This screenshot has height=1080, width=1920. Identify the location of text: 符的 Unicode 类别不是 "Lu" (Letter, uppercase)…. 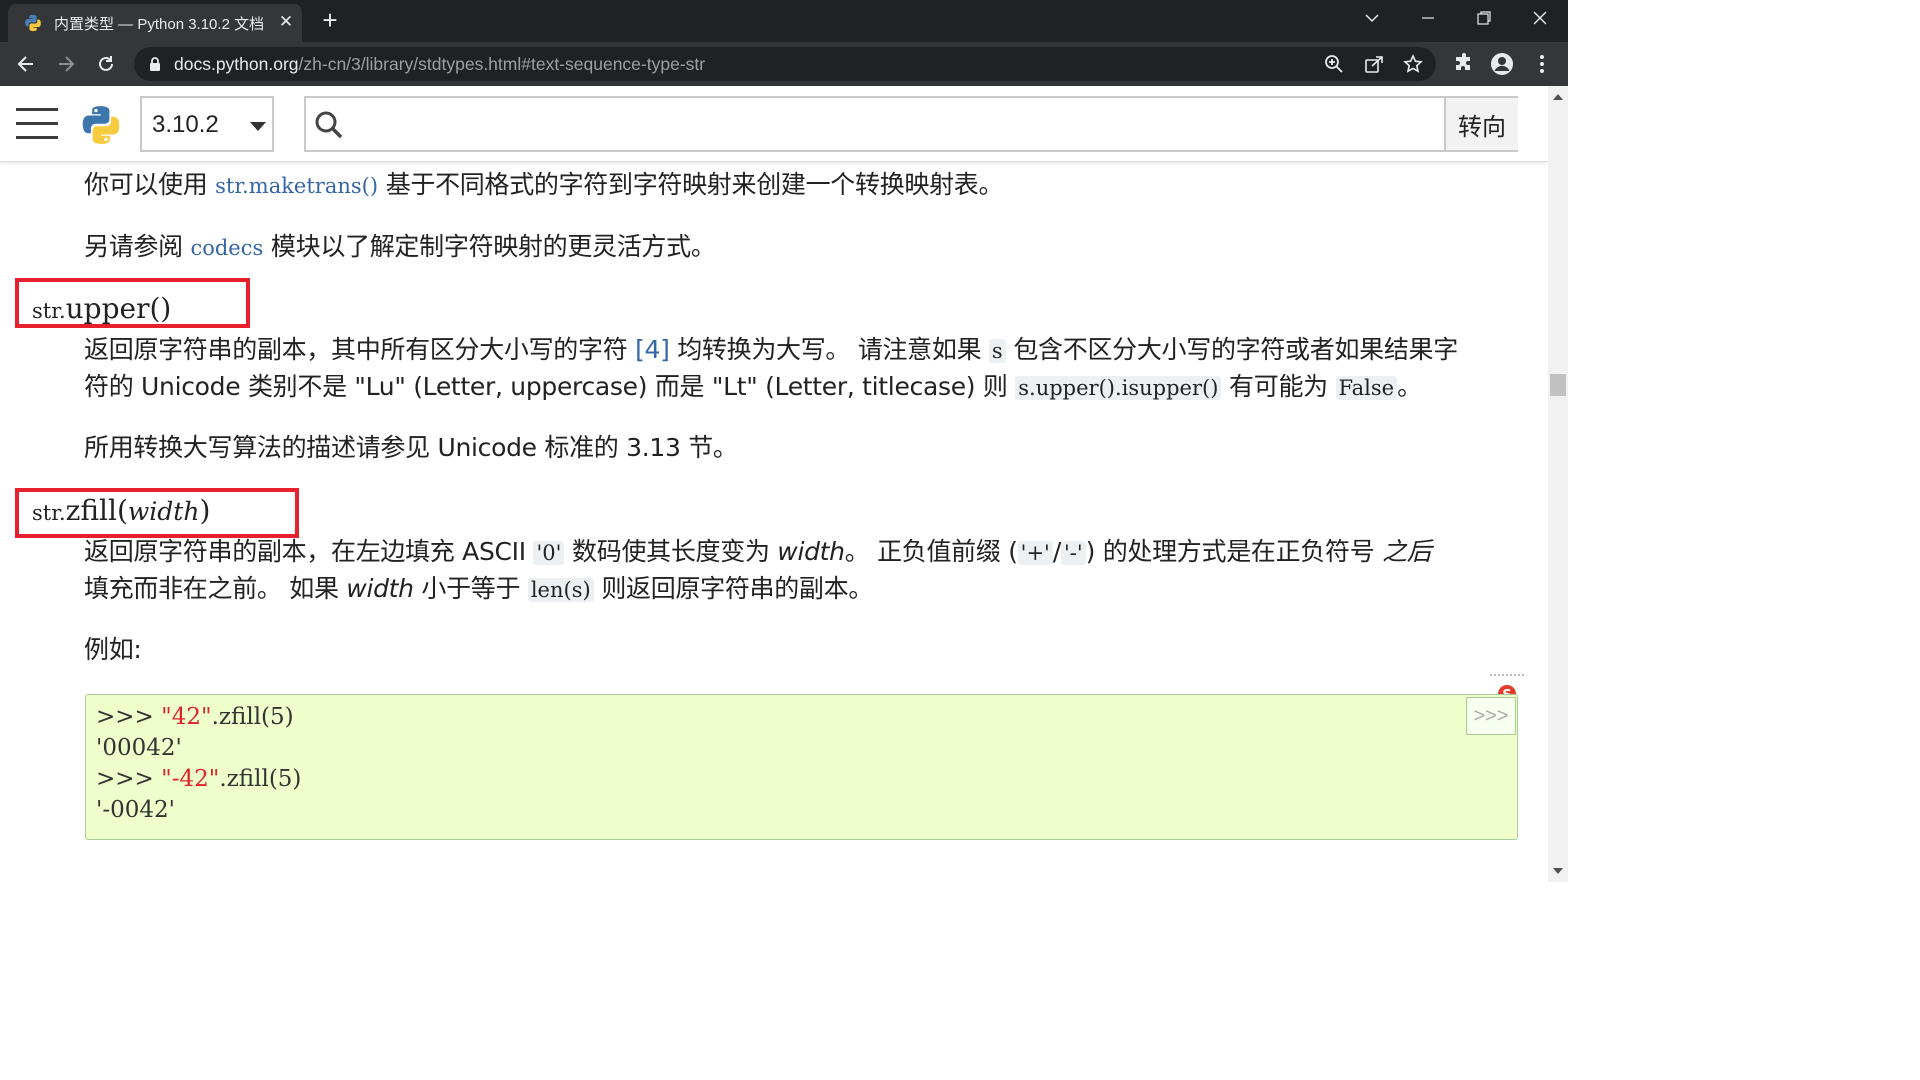
(550, 386).